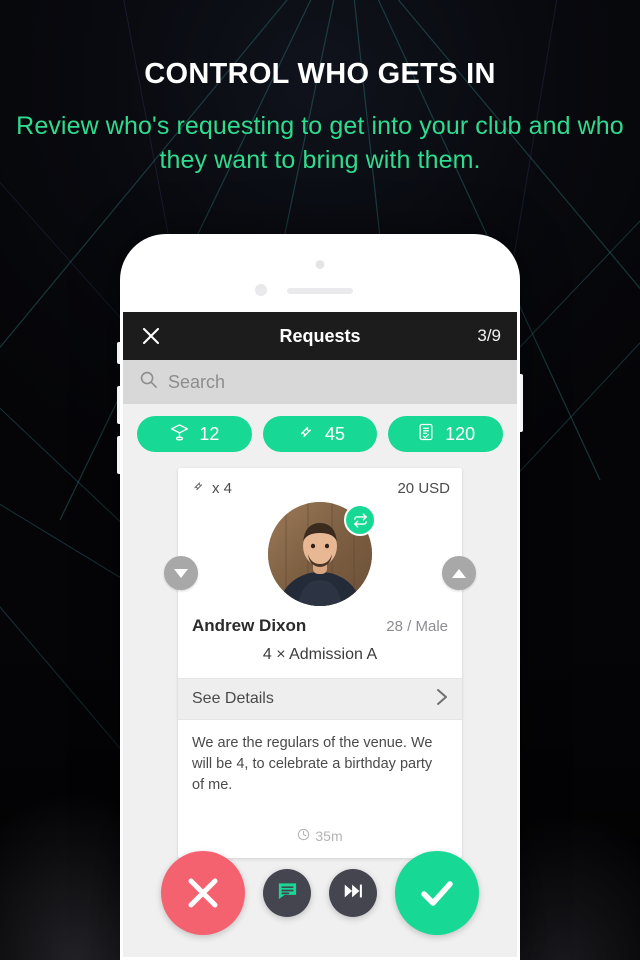 Image resolution: width=640 pixels, height=960 pixels. I want to click on filter-pill-row: 12 45 120, so click(320, 433).